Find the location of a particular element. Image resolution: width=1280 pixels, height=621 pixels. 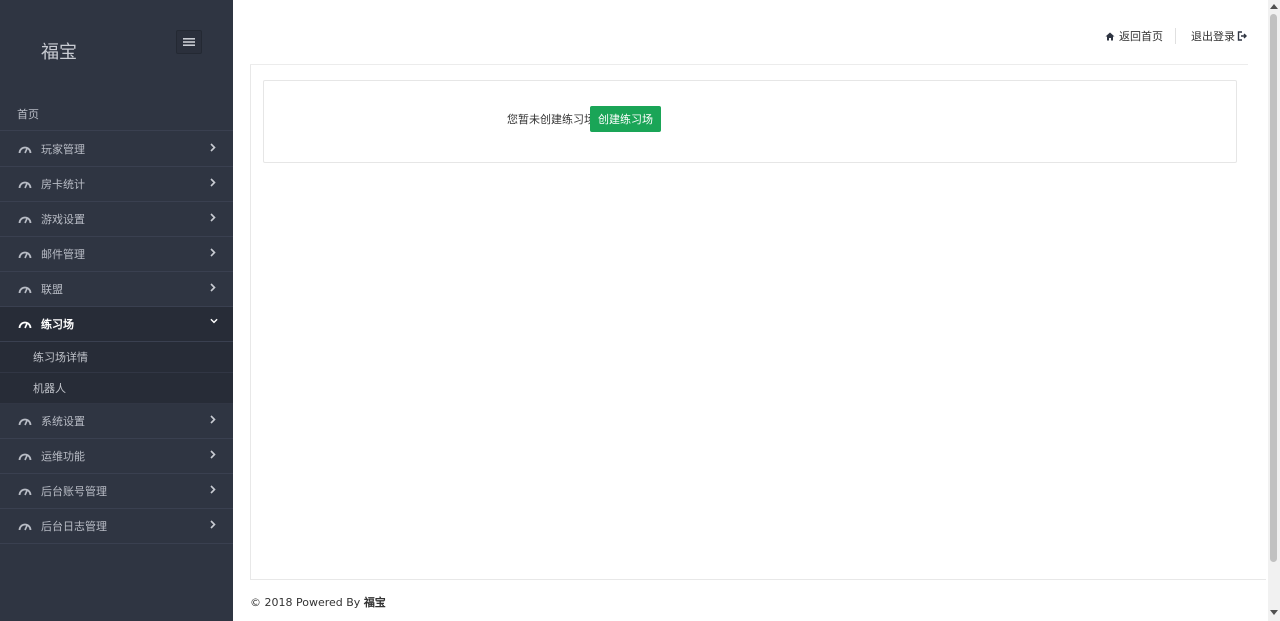

sidebar-item-game-settings: 游戏设置 is located at coordinates (116, 219).